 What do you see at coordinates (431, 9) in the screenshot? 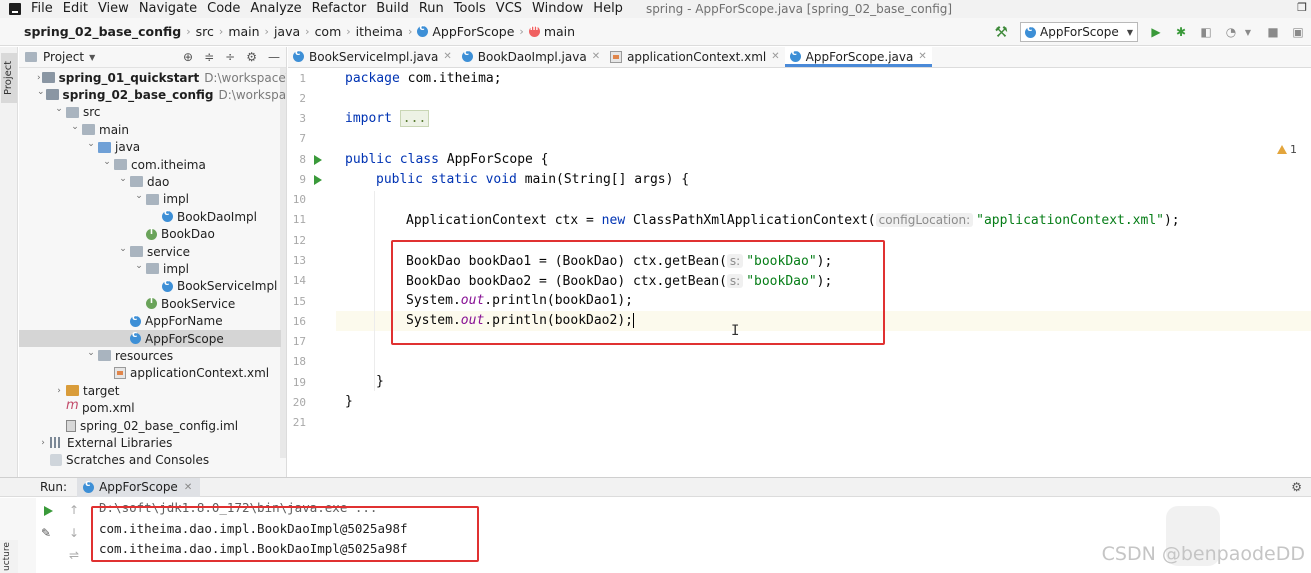
I see `menu-run: Run` at bounding box center [431, 9].